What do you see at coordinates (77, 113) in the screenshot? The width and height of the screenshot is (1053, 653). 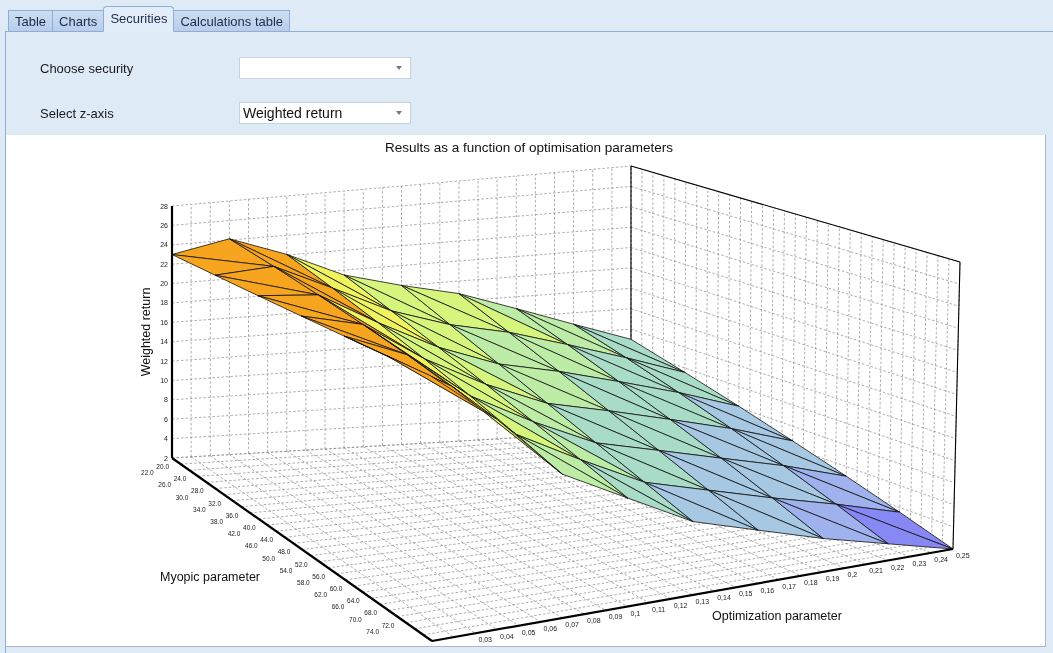 I see `field-label: Select z-axis` at bounding box center [77, 113].